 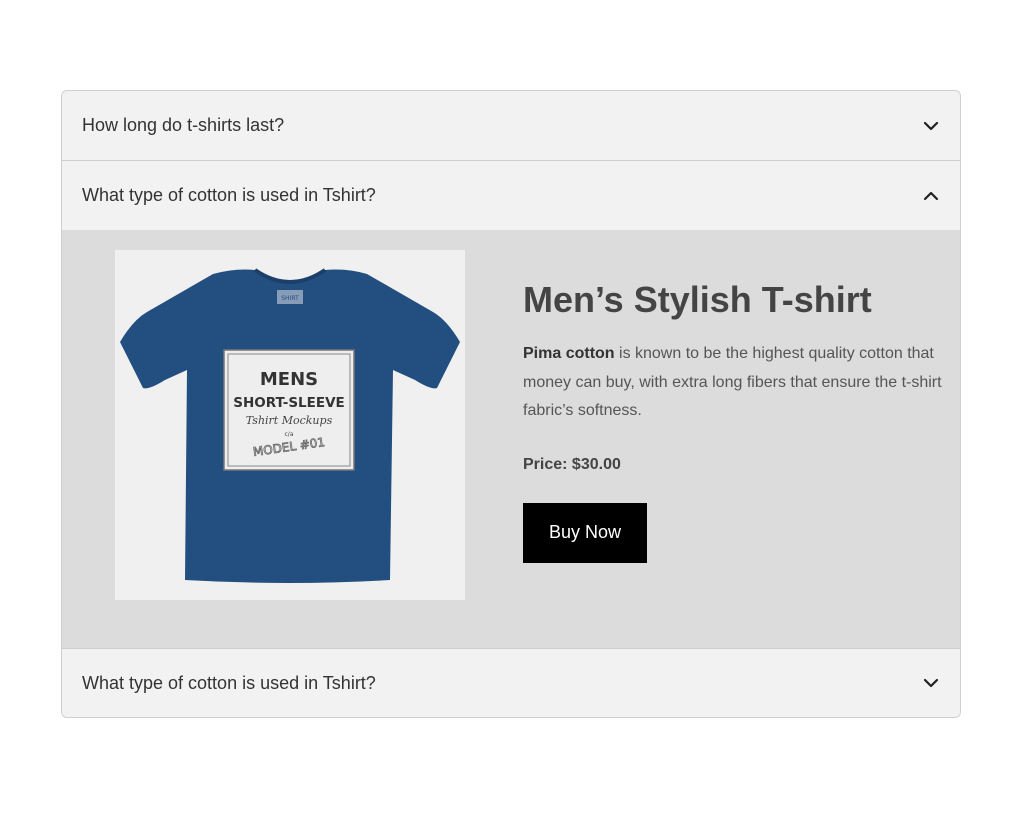 I want to click on product-price: Price: $30.00, so click(x=733, y=465).